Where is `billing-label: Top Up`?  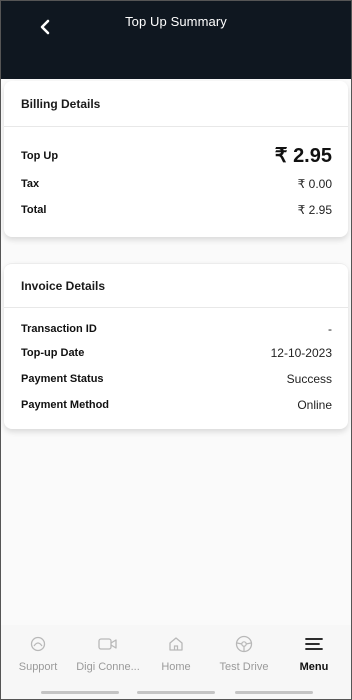 billing-label: Top Up is located at coordinates (40, 155).